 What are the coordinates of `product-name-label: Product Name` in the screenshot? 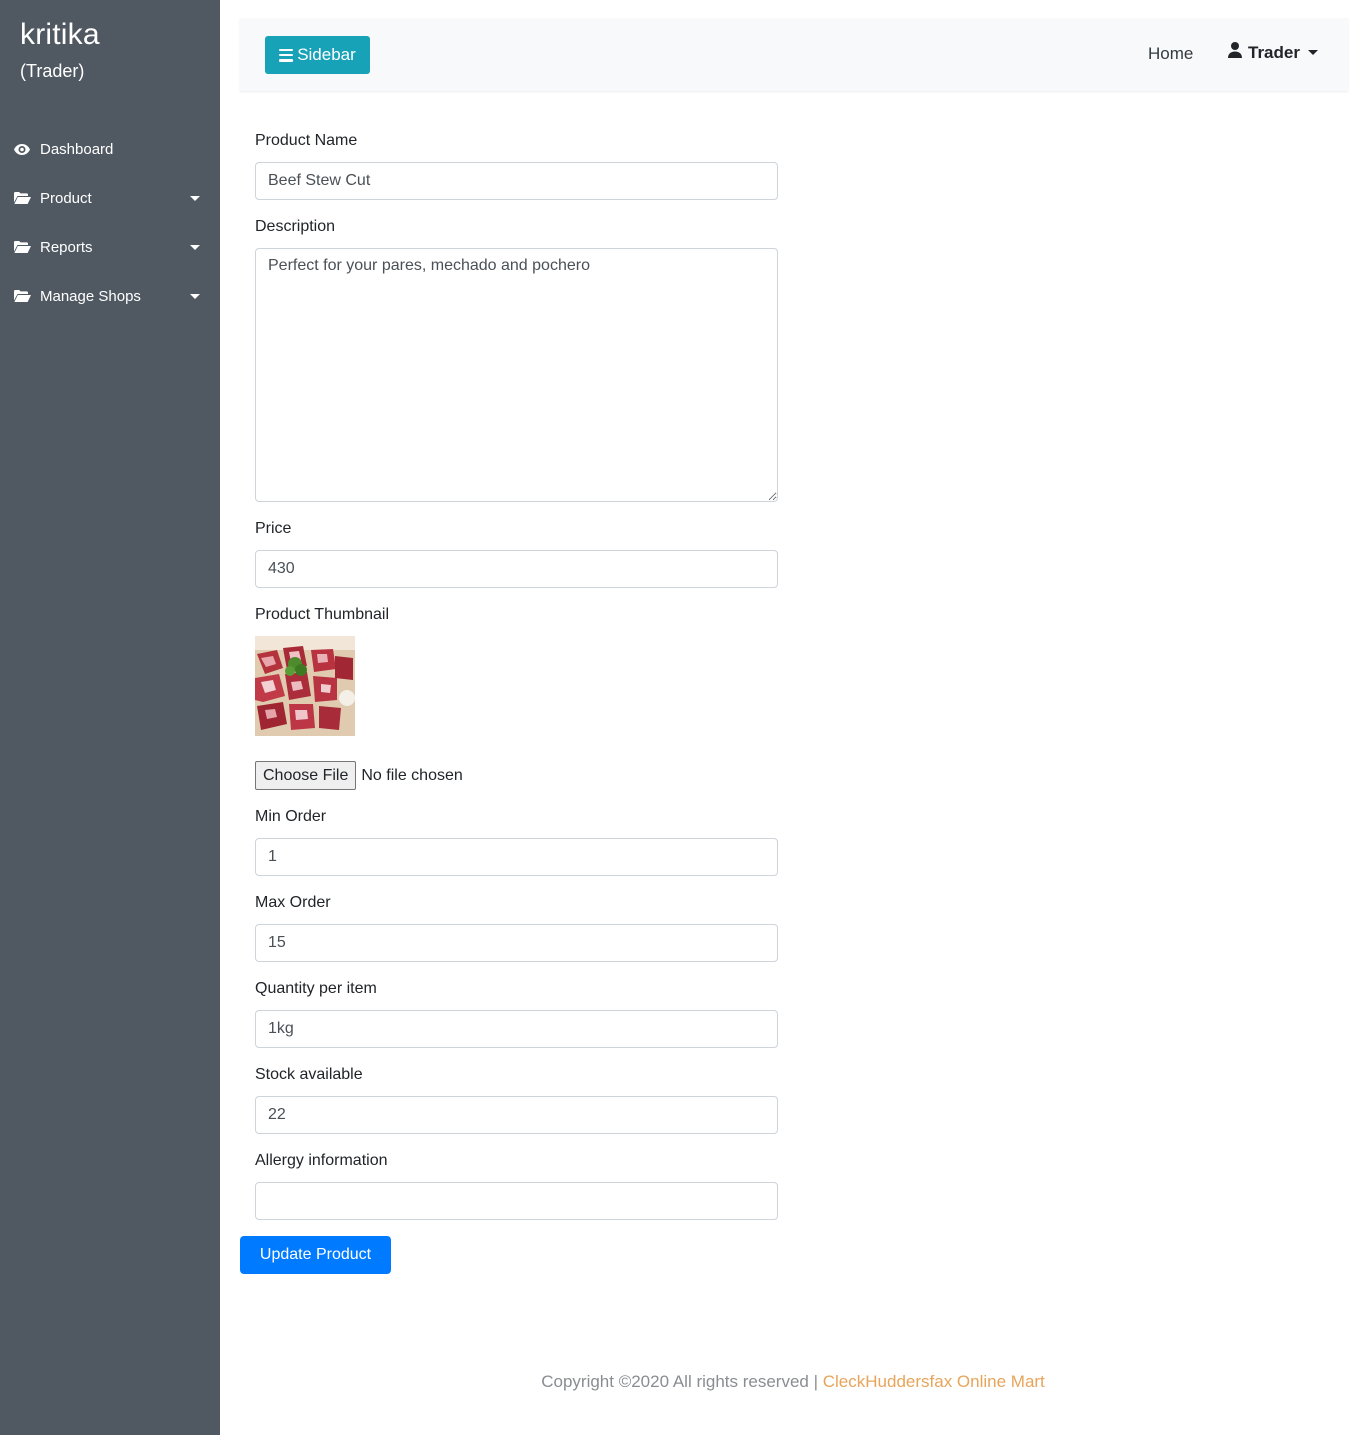 It's located at (306, 140).